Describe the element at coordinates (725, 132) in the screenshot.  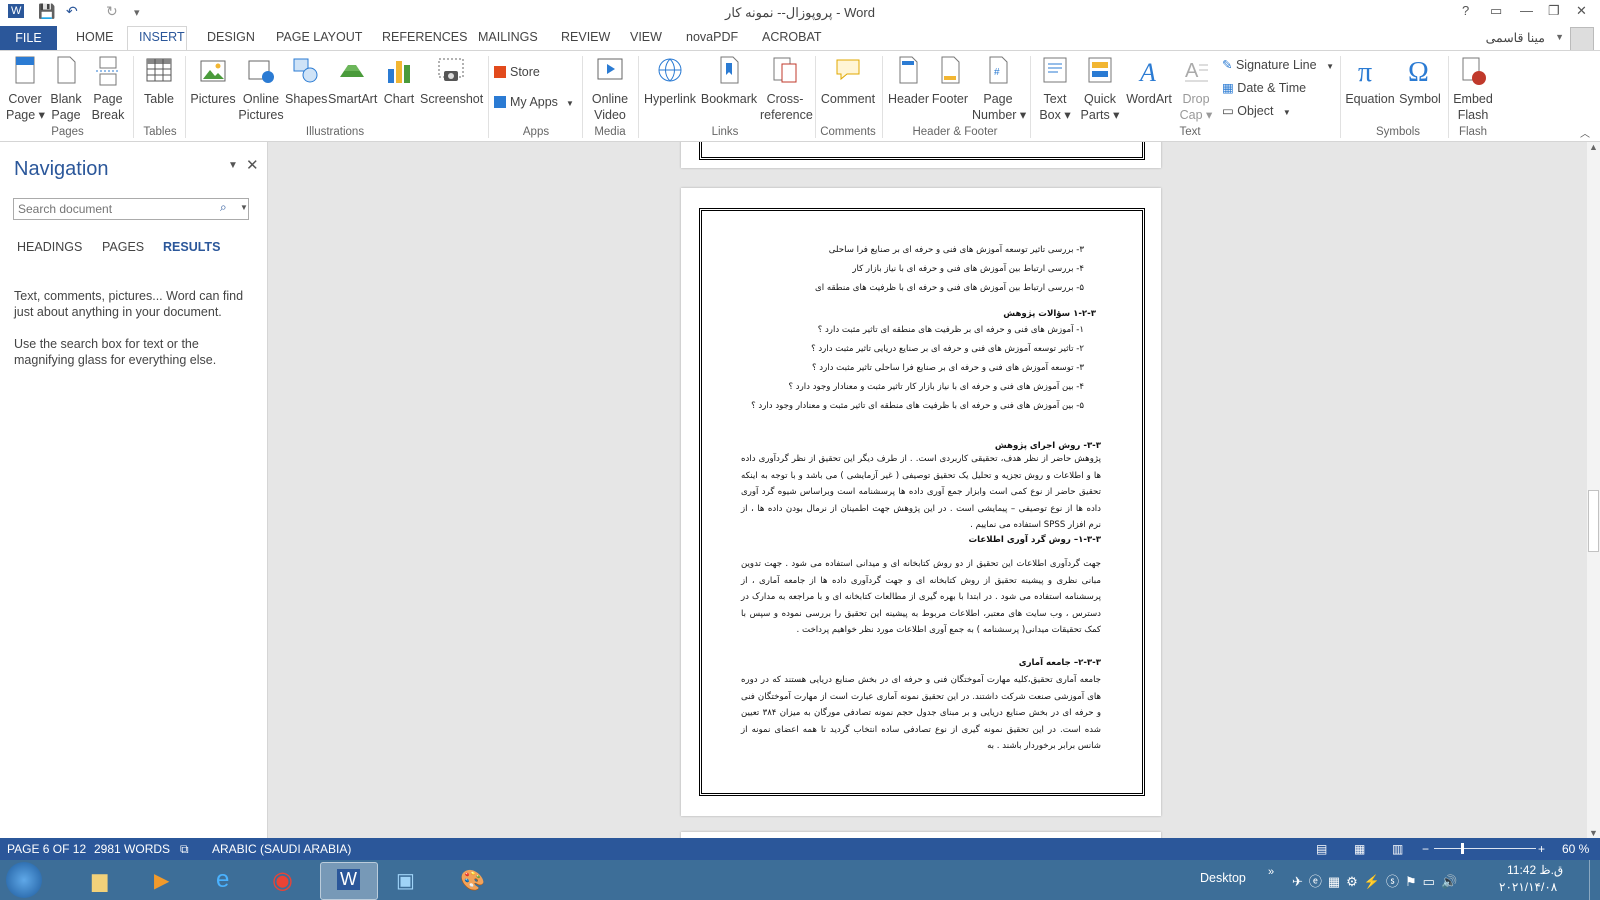
I see `group-label-links: Links` at that location.